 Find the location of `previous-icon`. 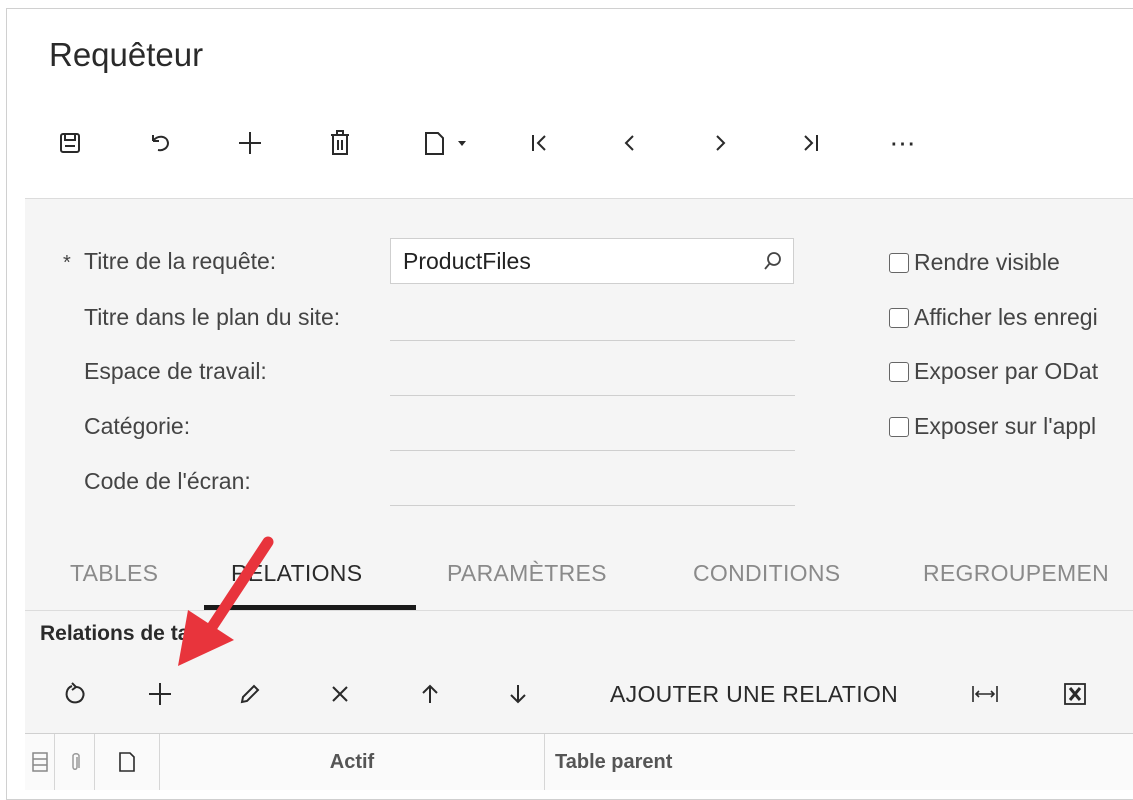

previous-icon is located at coordinates (629, 143).